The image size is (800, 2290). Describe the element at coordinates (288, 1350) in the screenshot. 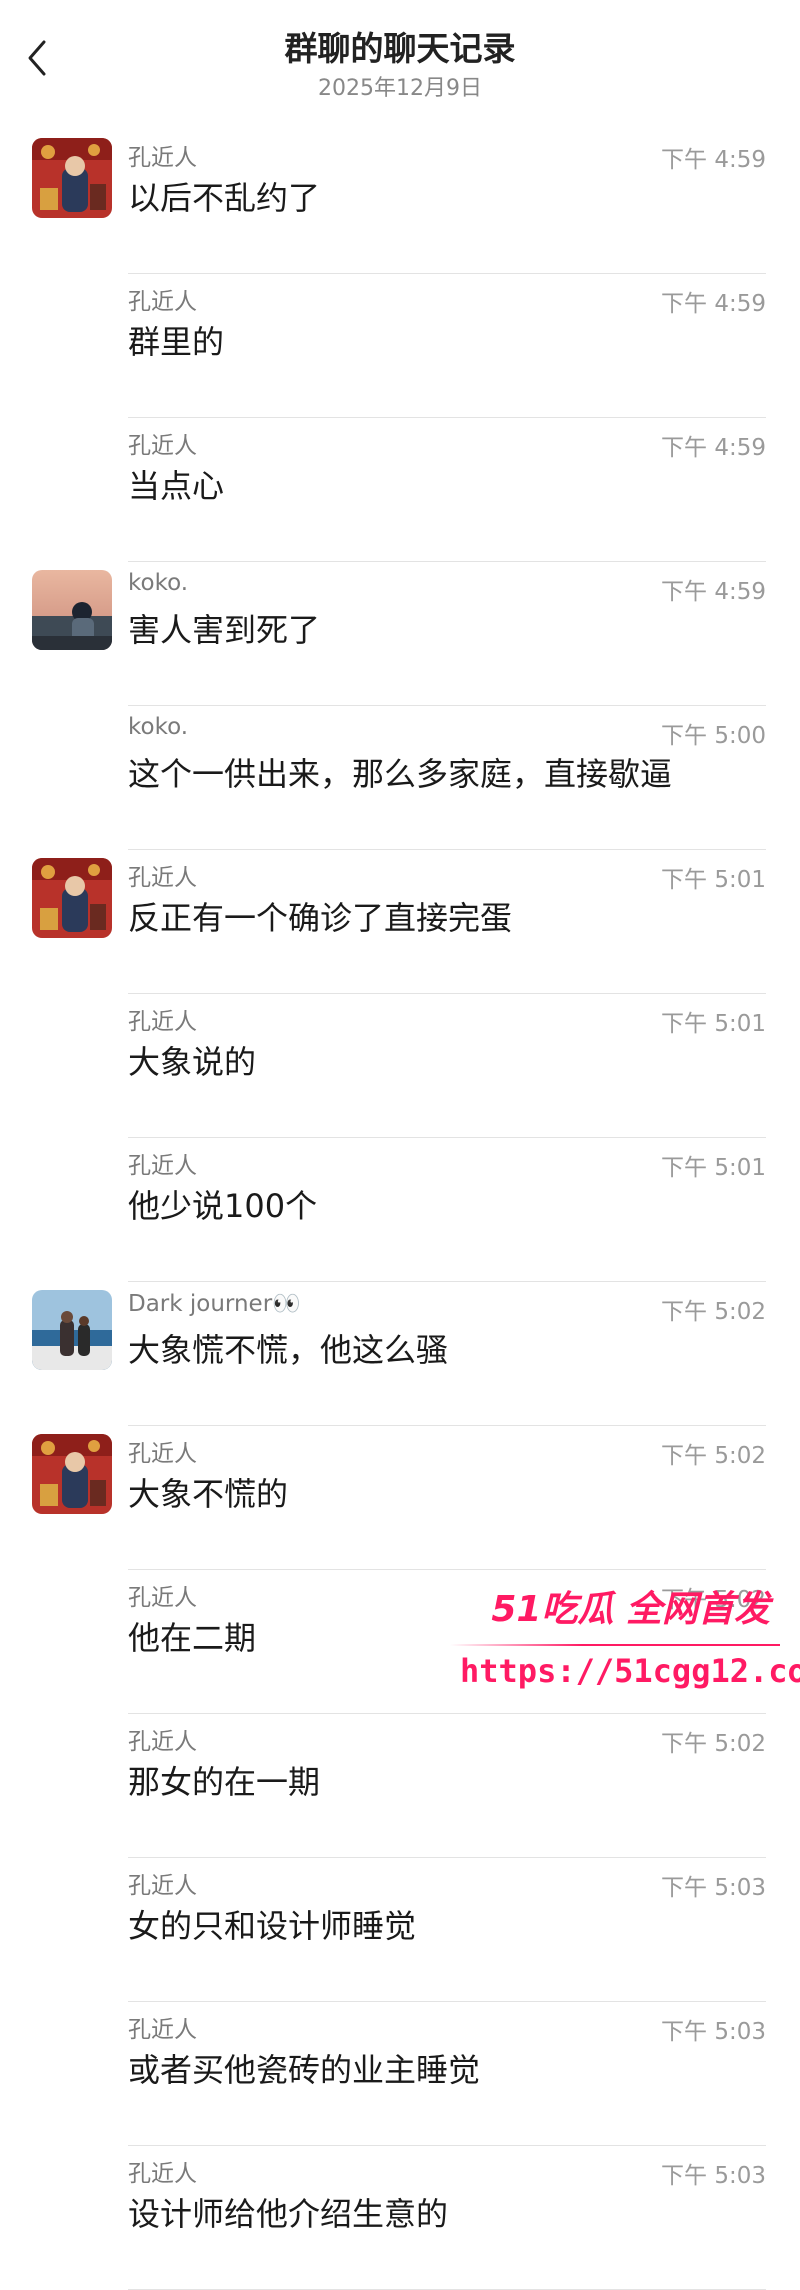

I see `message-text: 大象慌不慌，他这么骚` at that location.